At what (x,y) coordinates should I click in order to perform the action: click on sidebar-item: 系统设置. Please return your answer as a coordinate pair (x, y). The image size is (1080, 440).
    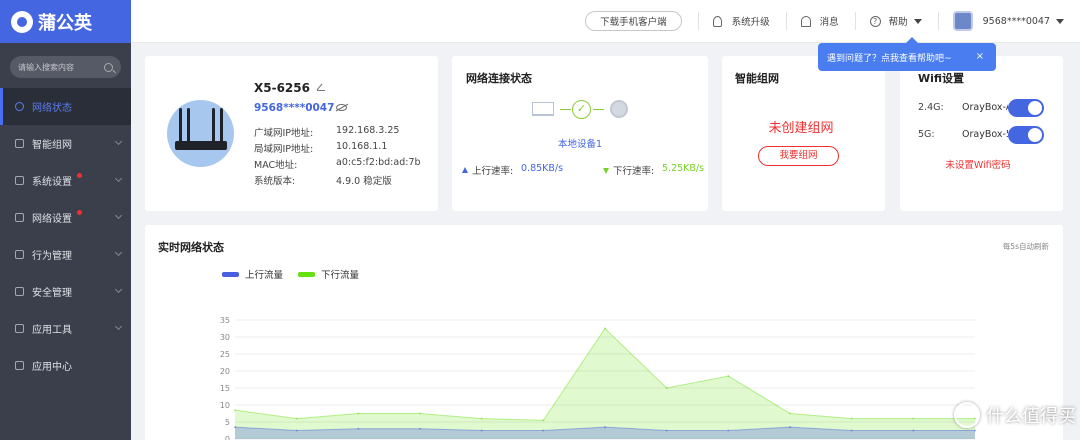
    Looking at the image, I should click on (65, 180).